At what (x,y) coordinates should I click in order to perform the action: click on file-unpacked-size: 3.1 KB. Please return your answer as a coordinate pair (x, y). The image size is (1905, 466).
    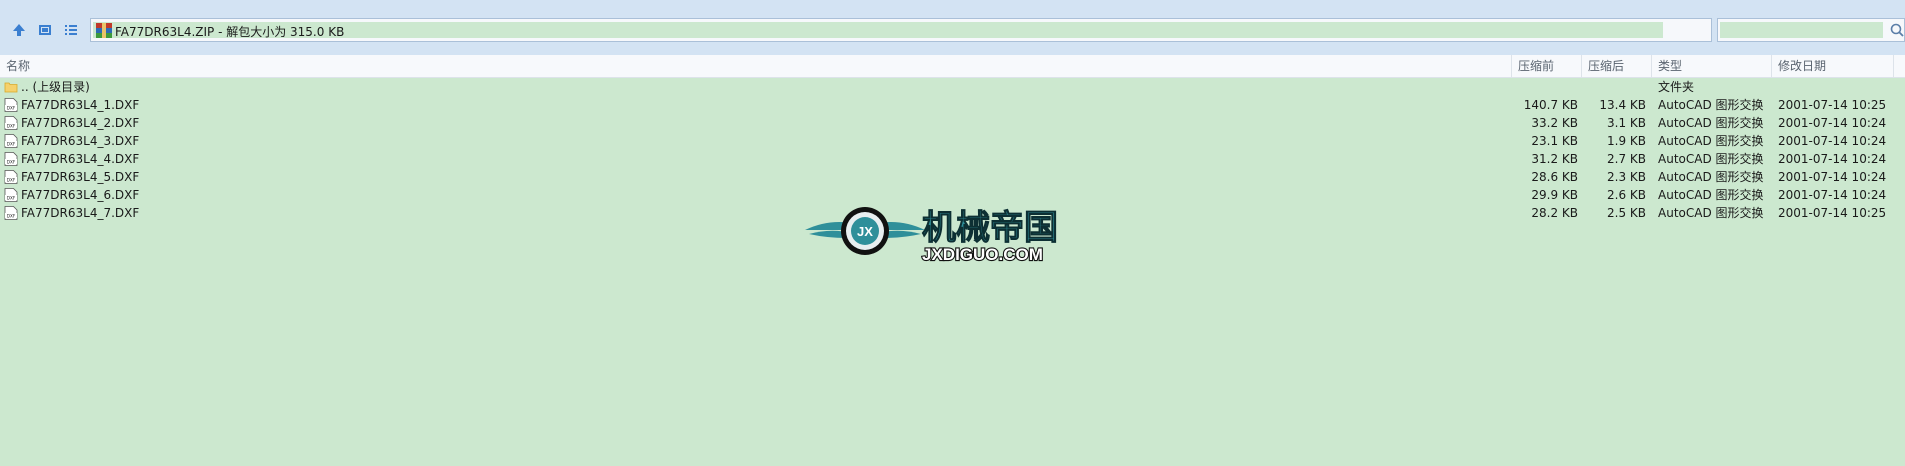
    Looking at the image, I should click on (1626, 123).